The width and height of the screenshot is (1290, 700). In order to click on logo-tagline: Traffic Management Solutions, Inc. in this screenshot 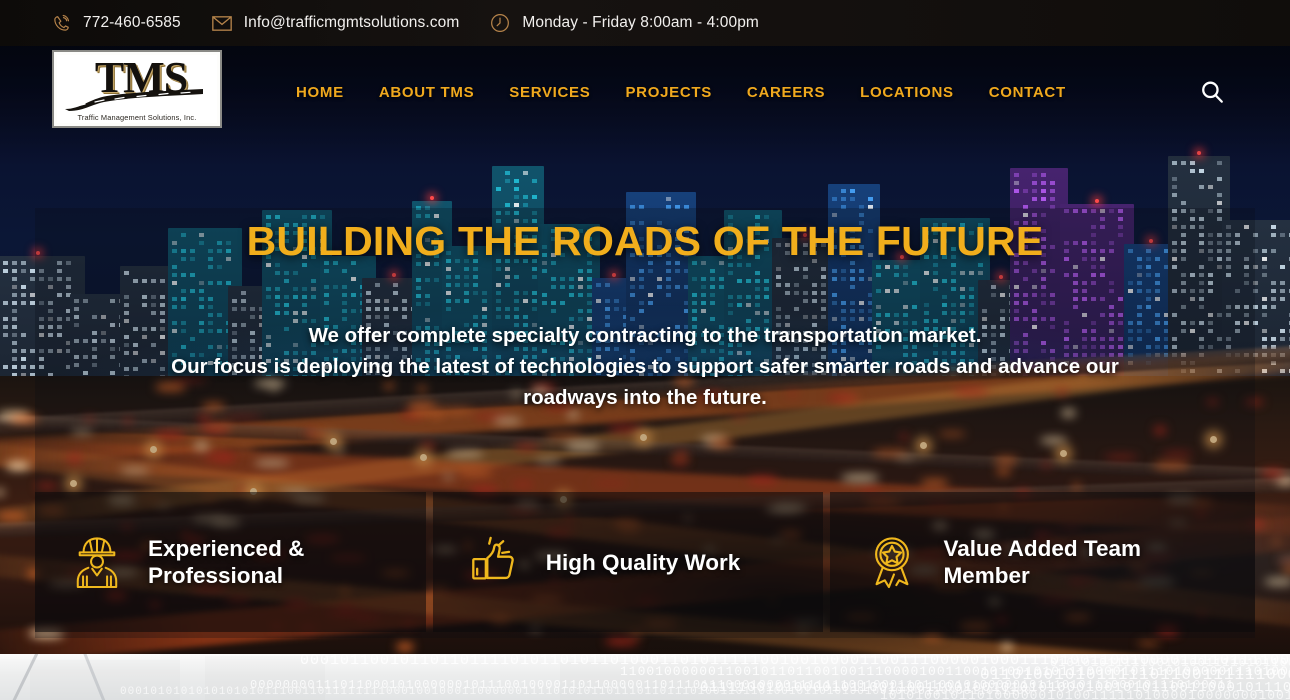, I will do `click(137, 117)`.